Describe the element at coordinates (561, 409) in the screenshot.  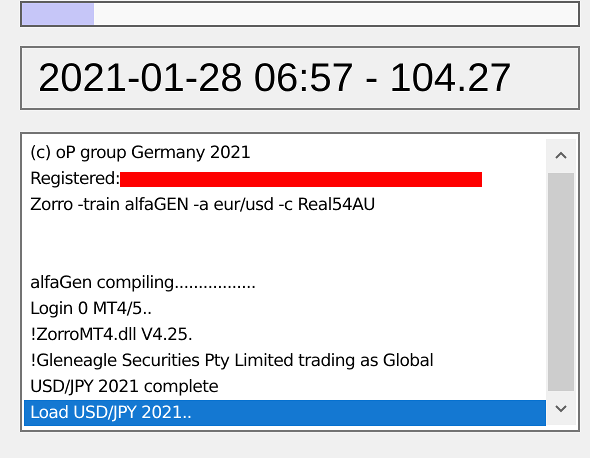
I see `scroll-down-icon` at that location.